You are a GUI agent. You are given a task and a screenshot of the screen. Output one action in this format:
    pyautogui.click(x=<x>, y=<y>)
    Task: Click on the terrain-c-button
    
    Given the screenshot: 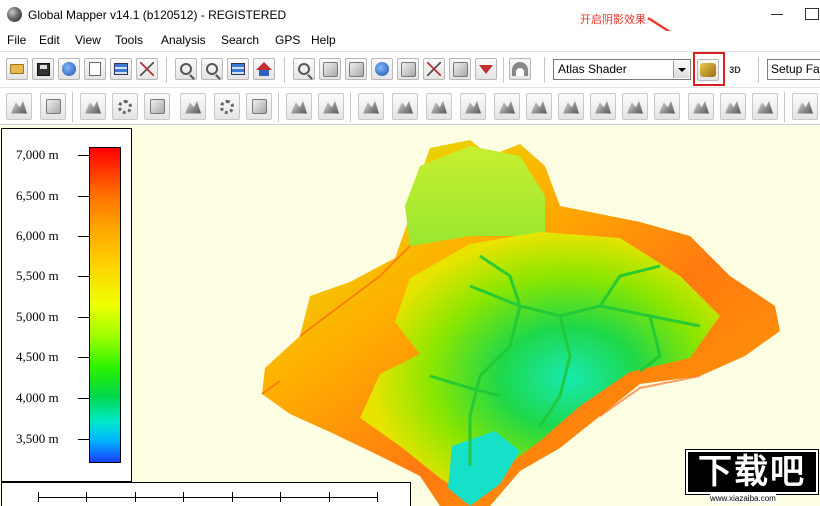 What is the action you would take?
    pyautogui.click(x=603, y=106)
    